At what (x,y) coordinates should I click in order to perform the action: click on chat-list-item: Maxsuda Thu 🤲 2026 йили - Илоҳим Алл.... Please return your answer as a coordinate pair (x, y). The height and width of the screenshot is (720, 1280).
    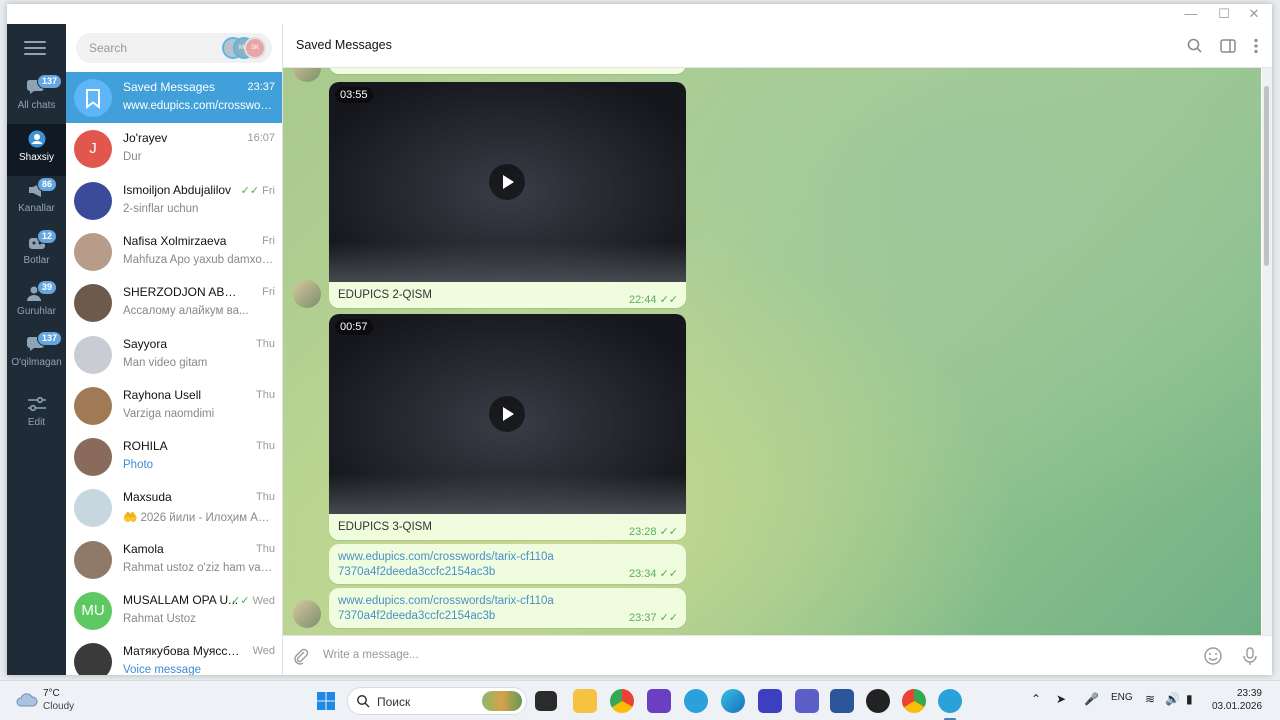
    Looking at the image, I should click on (174, 507).